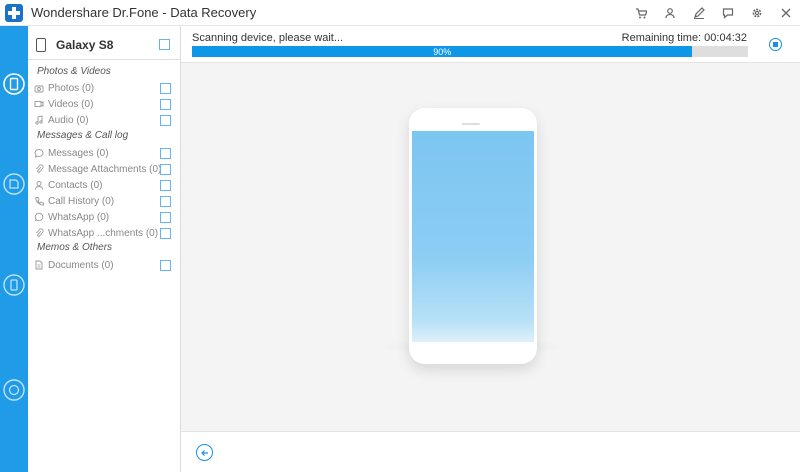 Image resolution: width=800 pixels, height=472 pixels. Describe the element at coordinates (14, 184) in the screenshot. I see `sd-recover-icon` at that location.